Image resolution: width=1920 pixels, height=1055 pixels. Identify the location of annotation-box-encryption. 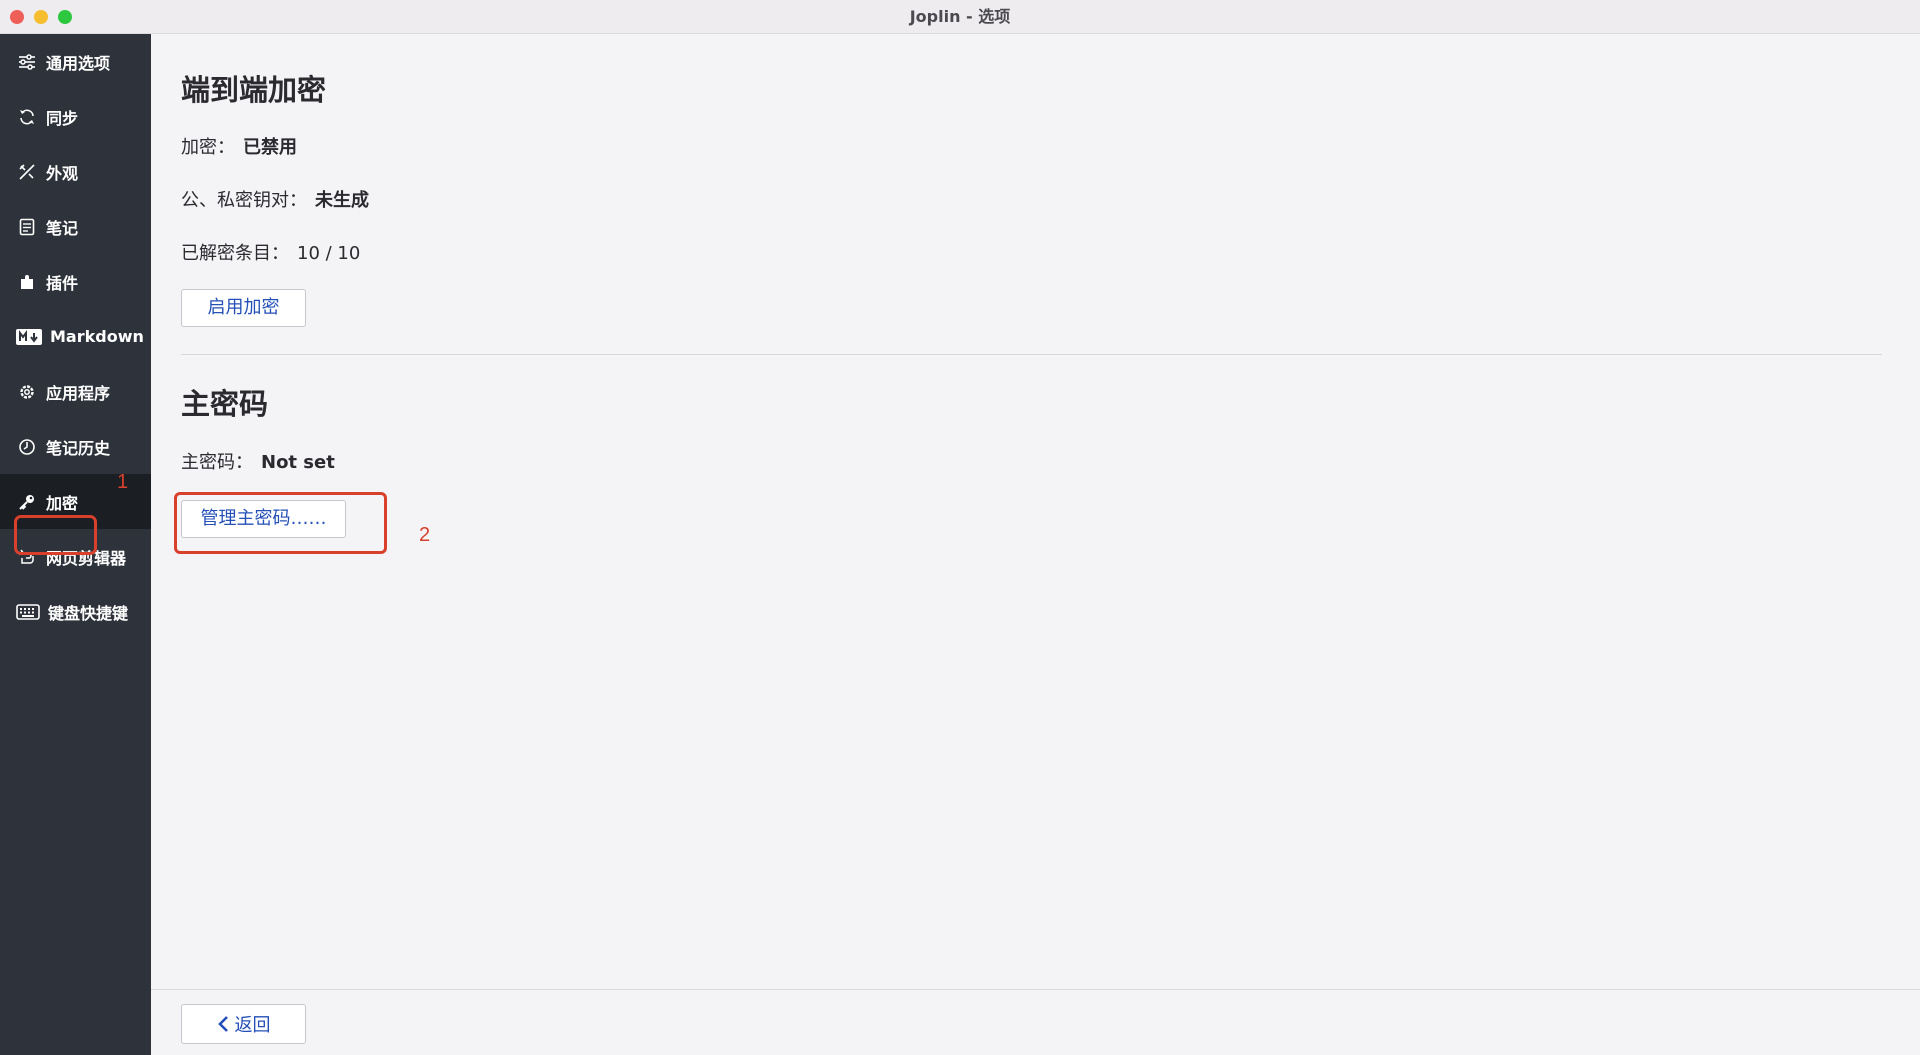
(55, 535).